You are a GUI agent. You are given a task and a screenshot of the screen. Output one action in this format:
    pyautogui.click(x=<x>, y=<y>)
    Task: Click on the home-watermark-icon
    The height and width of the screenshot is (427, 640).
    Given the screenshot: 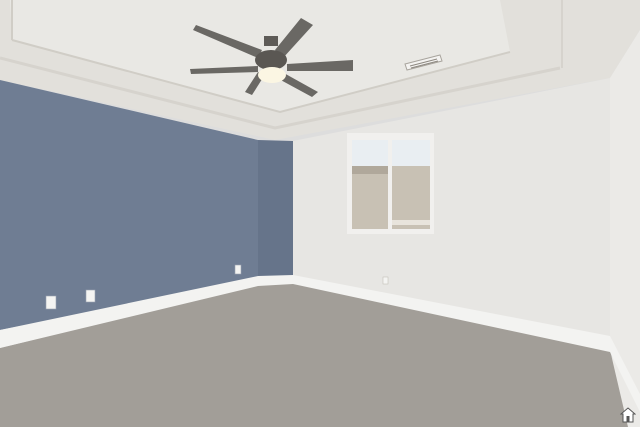 What is the action you would take?
    pyautogui.click(x=628, y=415)
    